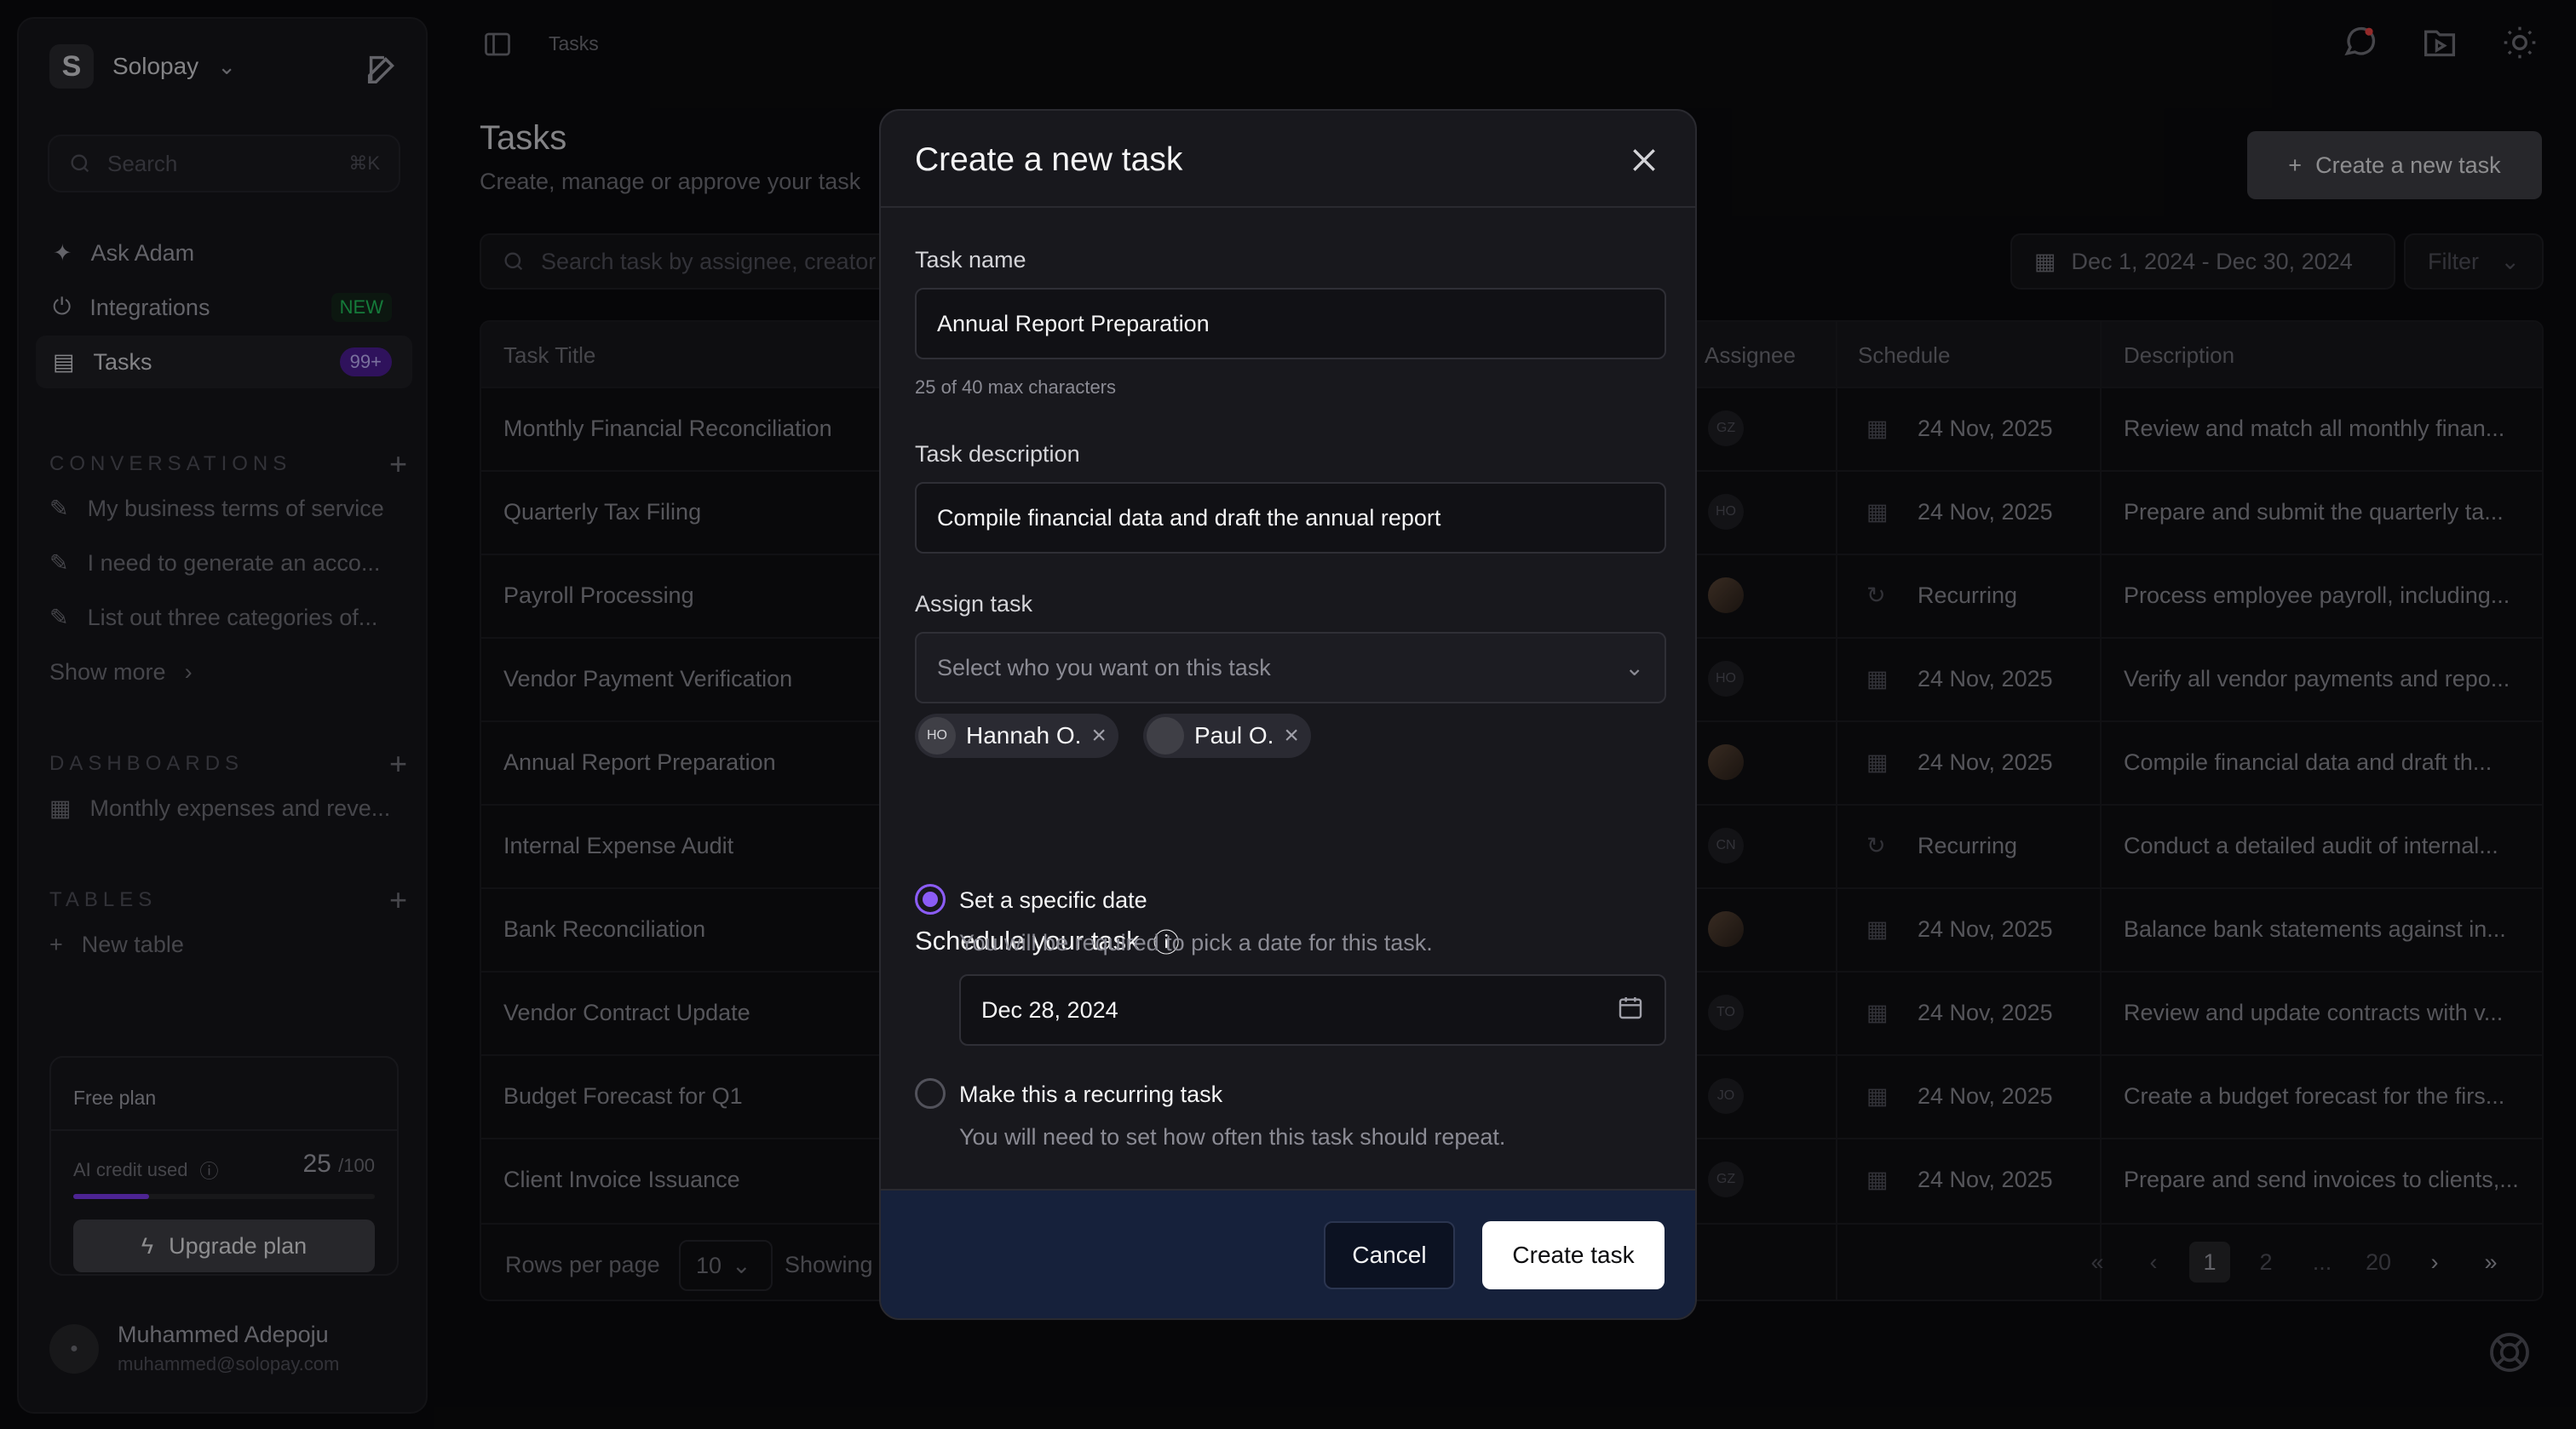 Image resolution: width=2576 pixels, height=1429 pixels. Describe the element at coordinates (1024, 735) in the screenshot. I see `assignee-name: Hannah O.` at that location.